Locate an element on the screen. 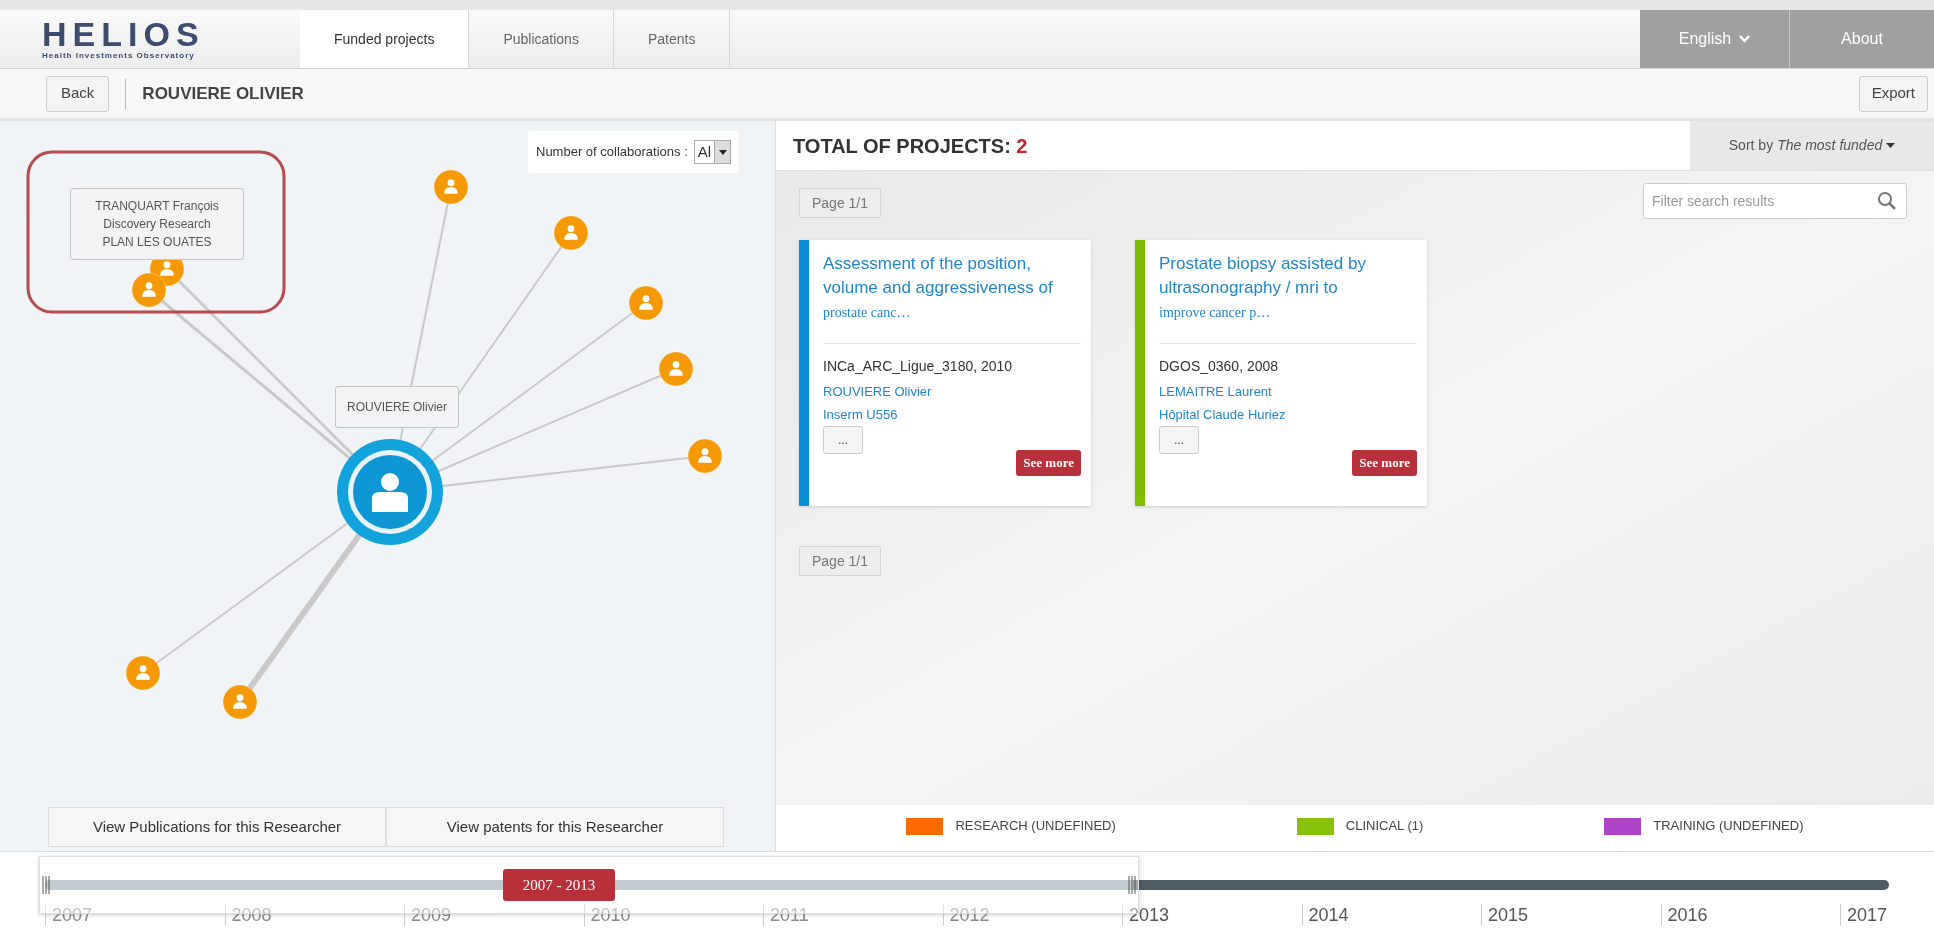 The height and width of the screenshot is (947, 1934). chevron-down-icon is located at coordinates (1745, 39).